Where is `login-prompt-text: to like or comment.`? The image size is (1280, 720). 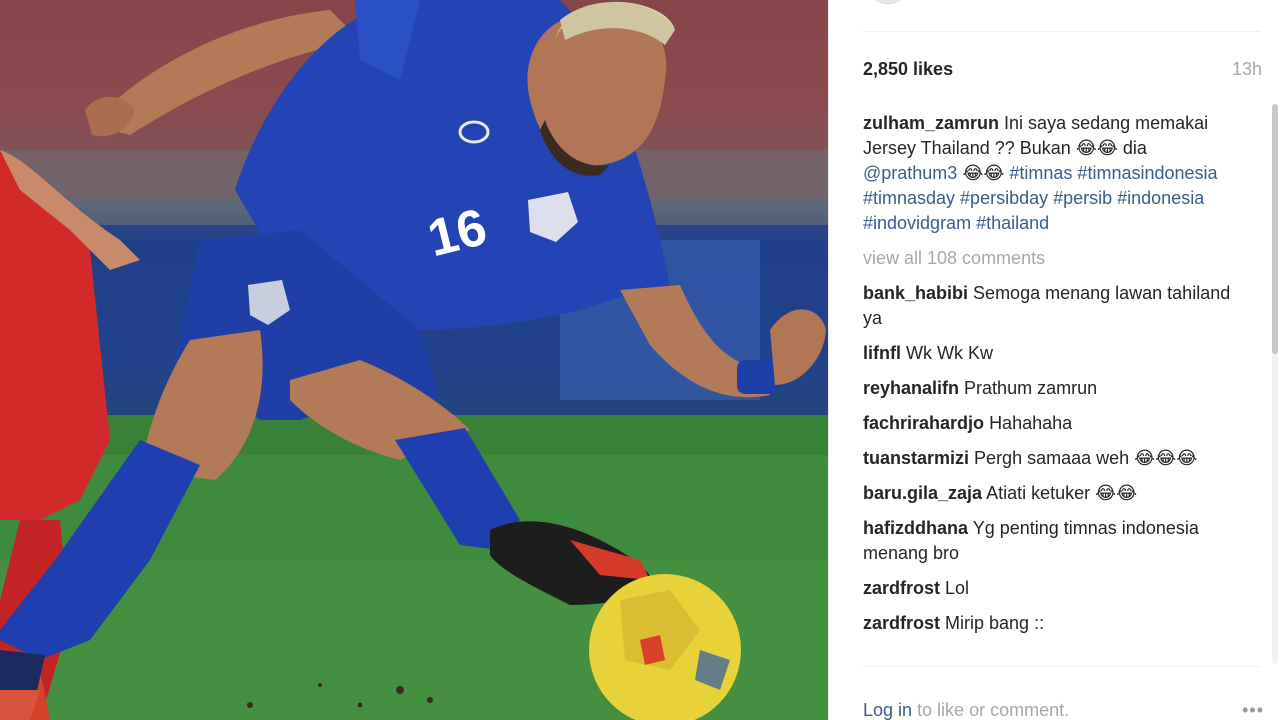 login-prompt-text: to like or comment. is located at coordinates (991, 710).